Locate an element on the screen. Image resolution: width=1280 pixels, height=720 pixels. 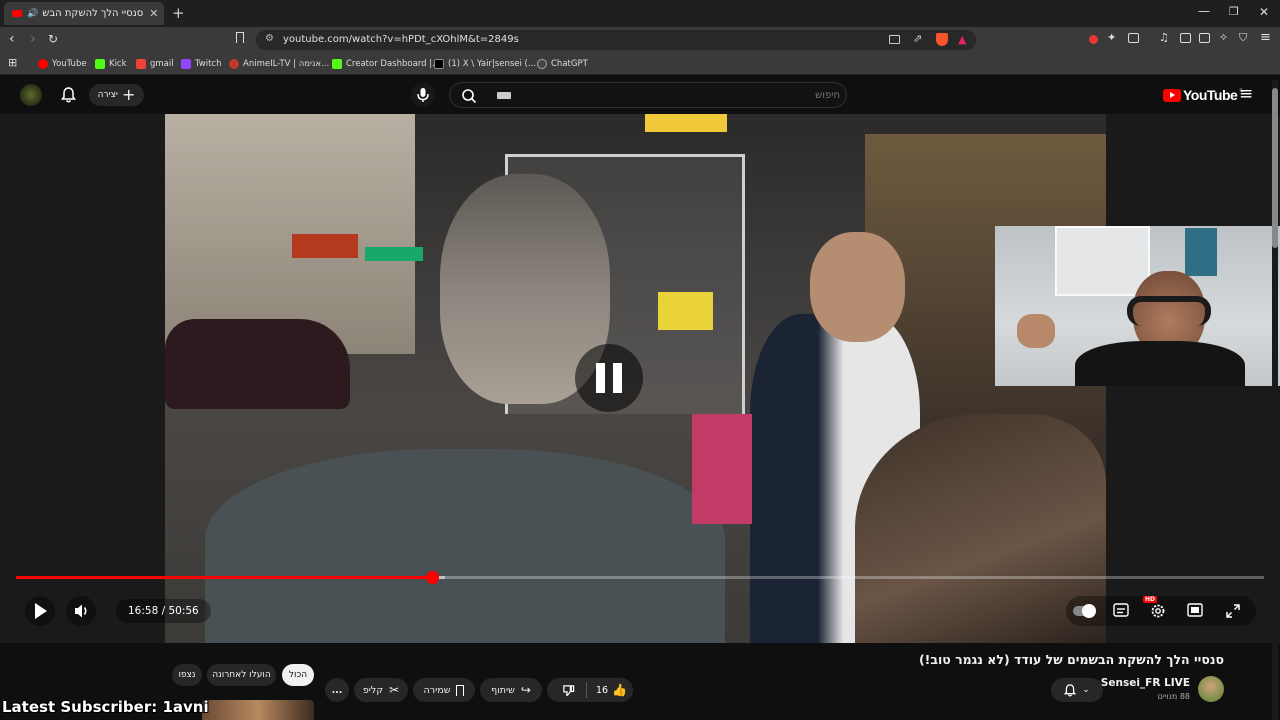
dislike-button is located at coordinates (568, 690).